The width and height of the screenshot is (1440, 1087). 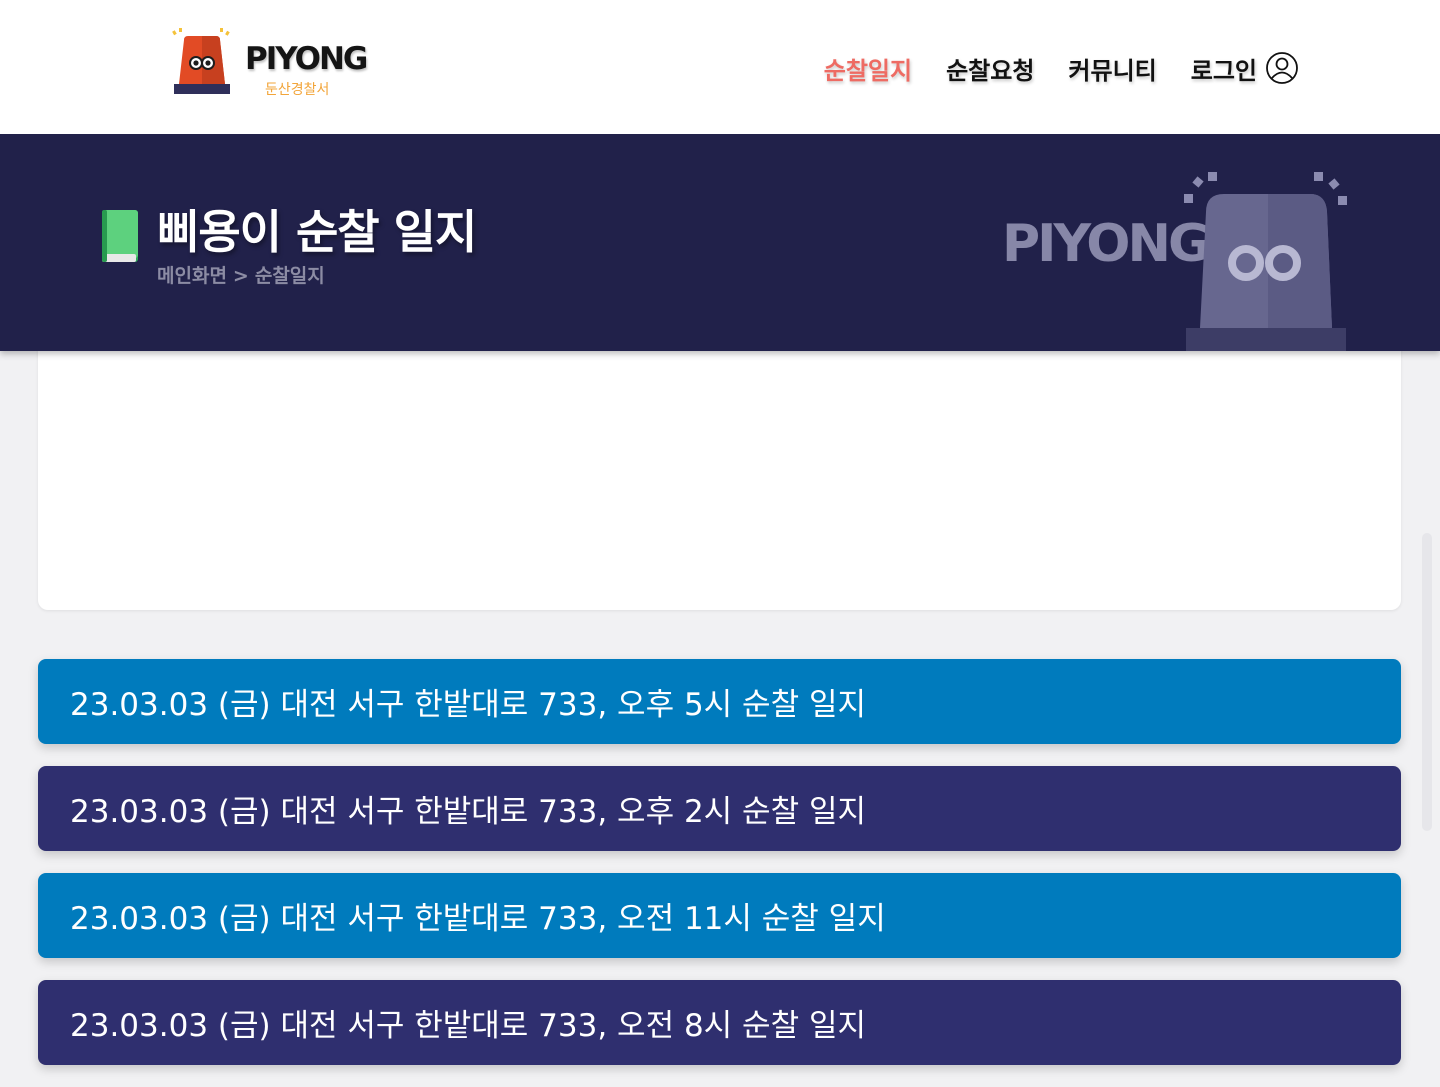 What do you see at coordinates (1044, 68) in the screenshot?
I see `main-nav: 순찰일지 순찰요청 커뮤니티 로그인` at bounding box center [1044, 68].